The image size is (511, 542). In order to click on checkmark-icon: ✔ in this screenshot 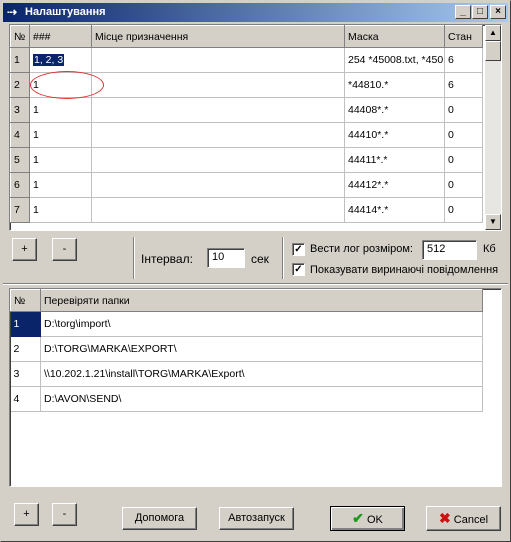, I will do `click(358, 518)`.